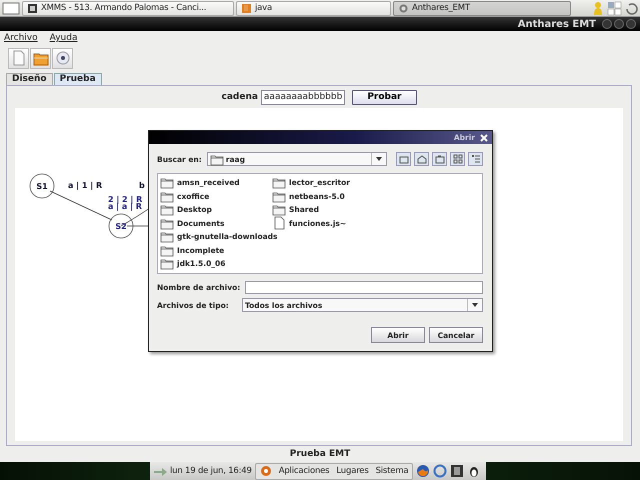  Describe the element at coordinates (279, 223) in the screenshot. I see `file-icon` at that location.